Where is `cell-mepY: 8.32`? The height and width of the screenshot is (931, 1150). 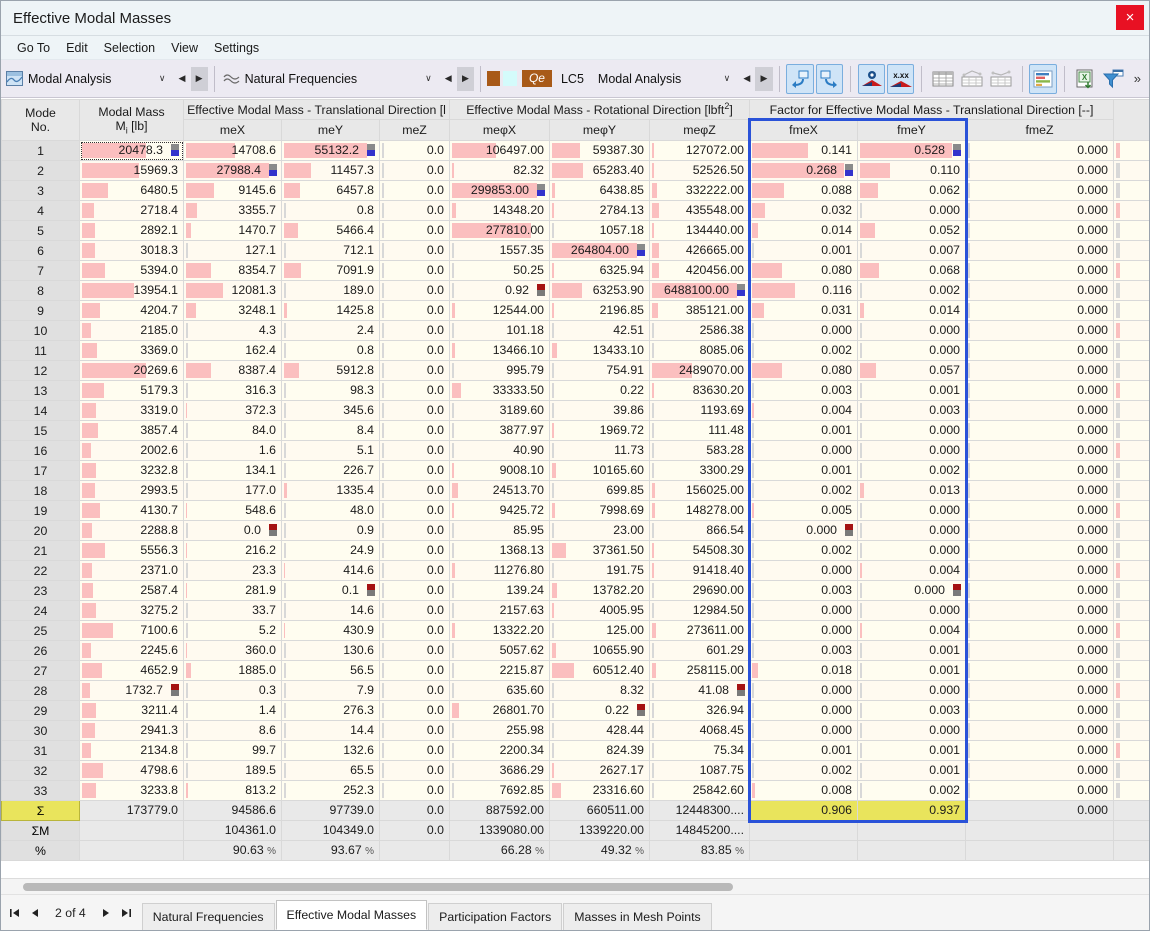 cell-mepY: 8.32 is located at coordinates (600, 690).